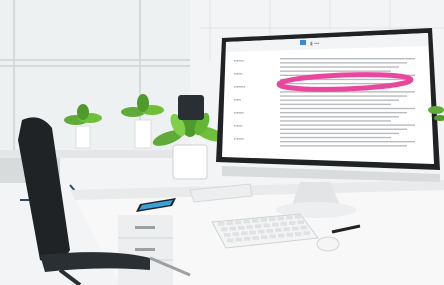 The width and height of the screenshot is (444, 285). What do you see at coordinates (191, 107) in the screenshot?
I see `back-chair-rest` at bounding box center [191, 107].